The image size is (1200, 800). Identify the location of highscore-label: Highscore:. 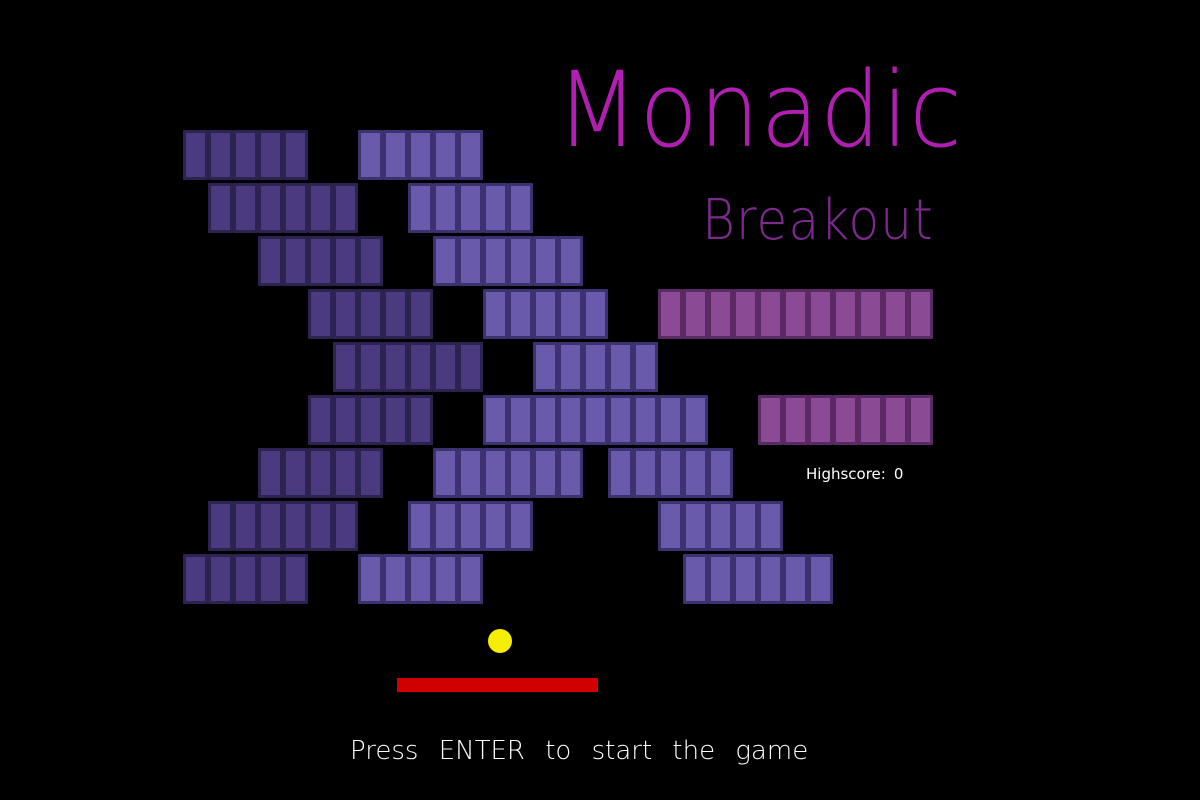
(846, 474).